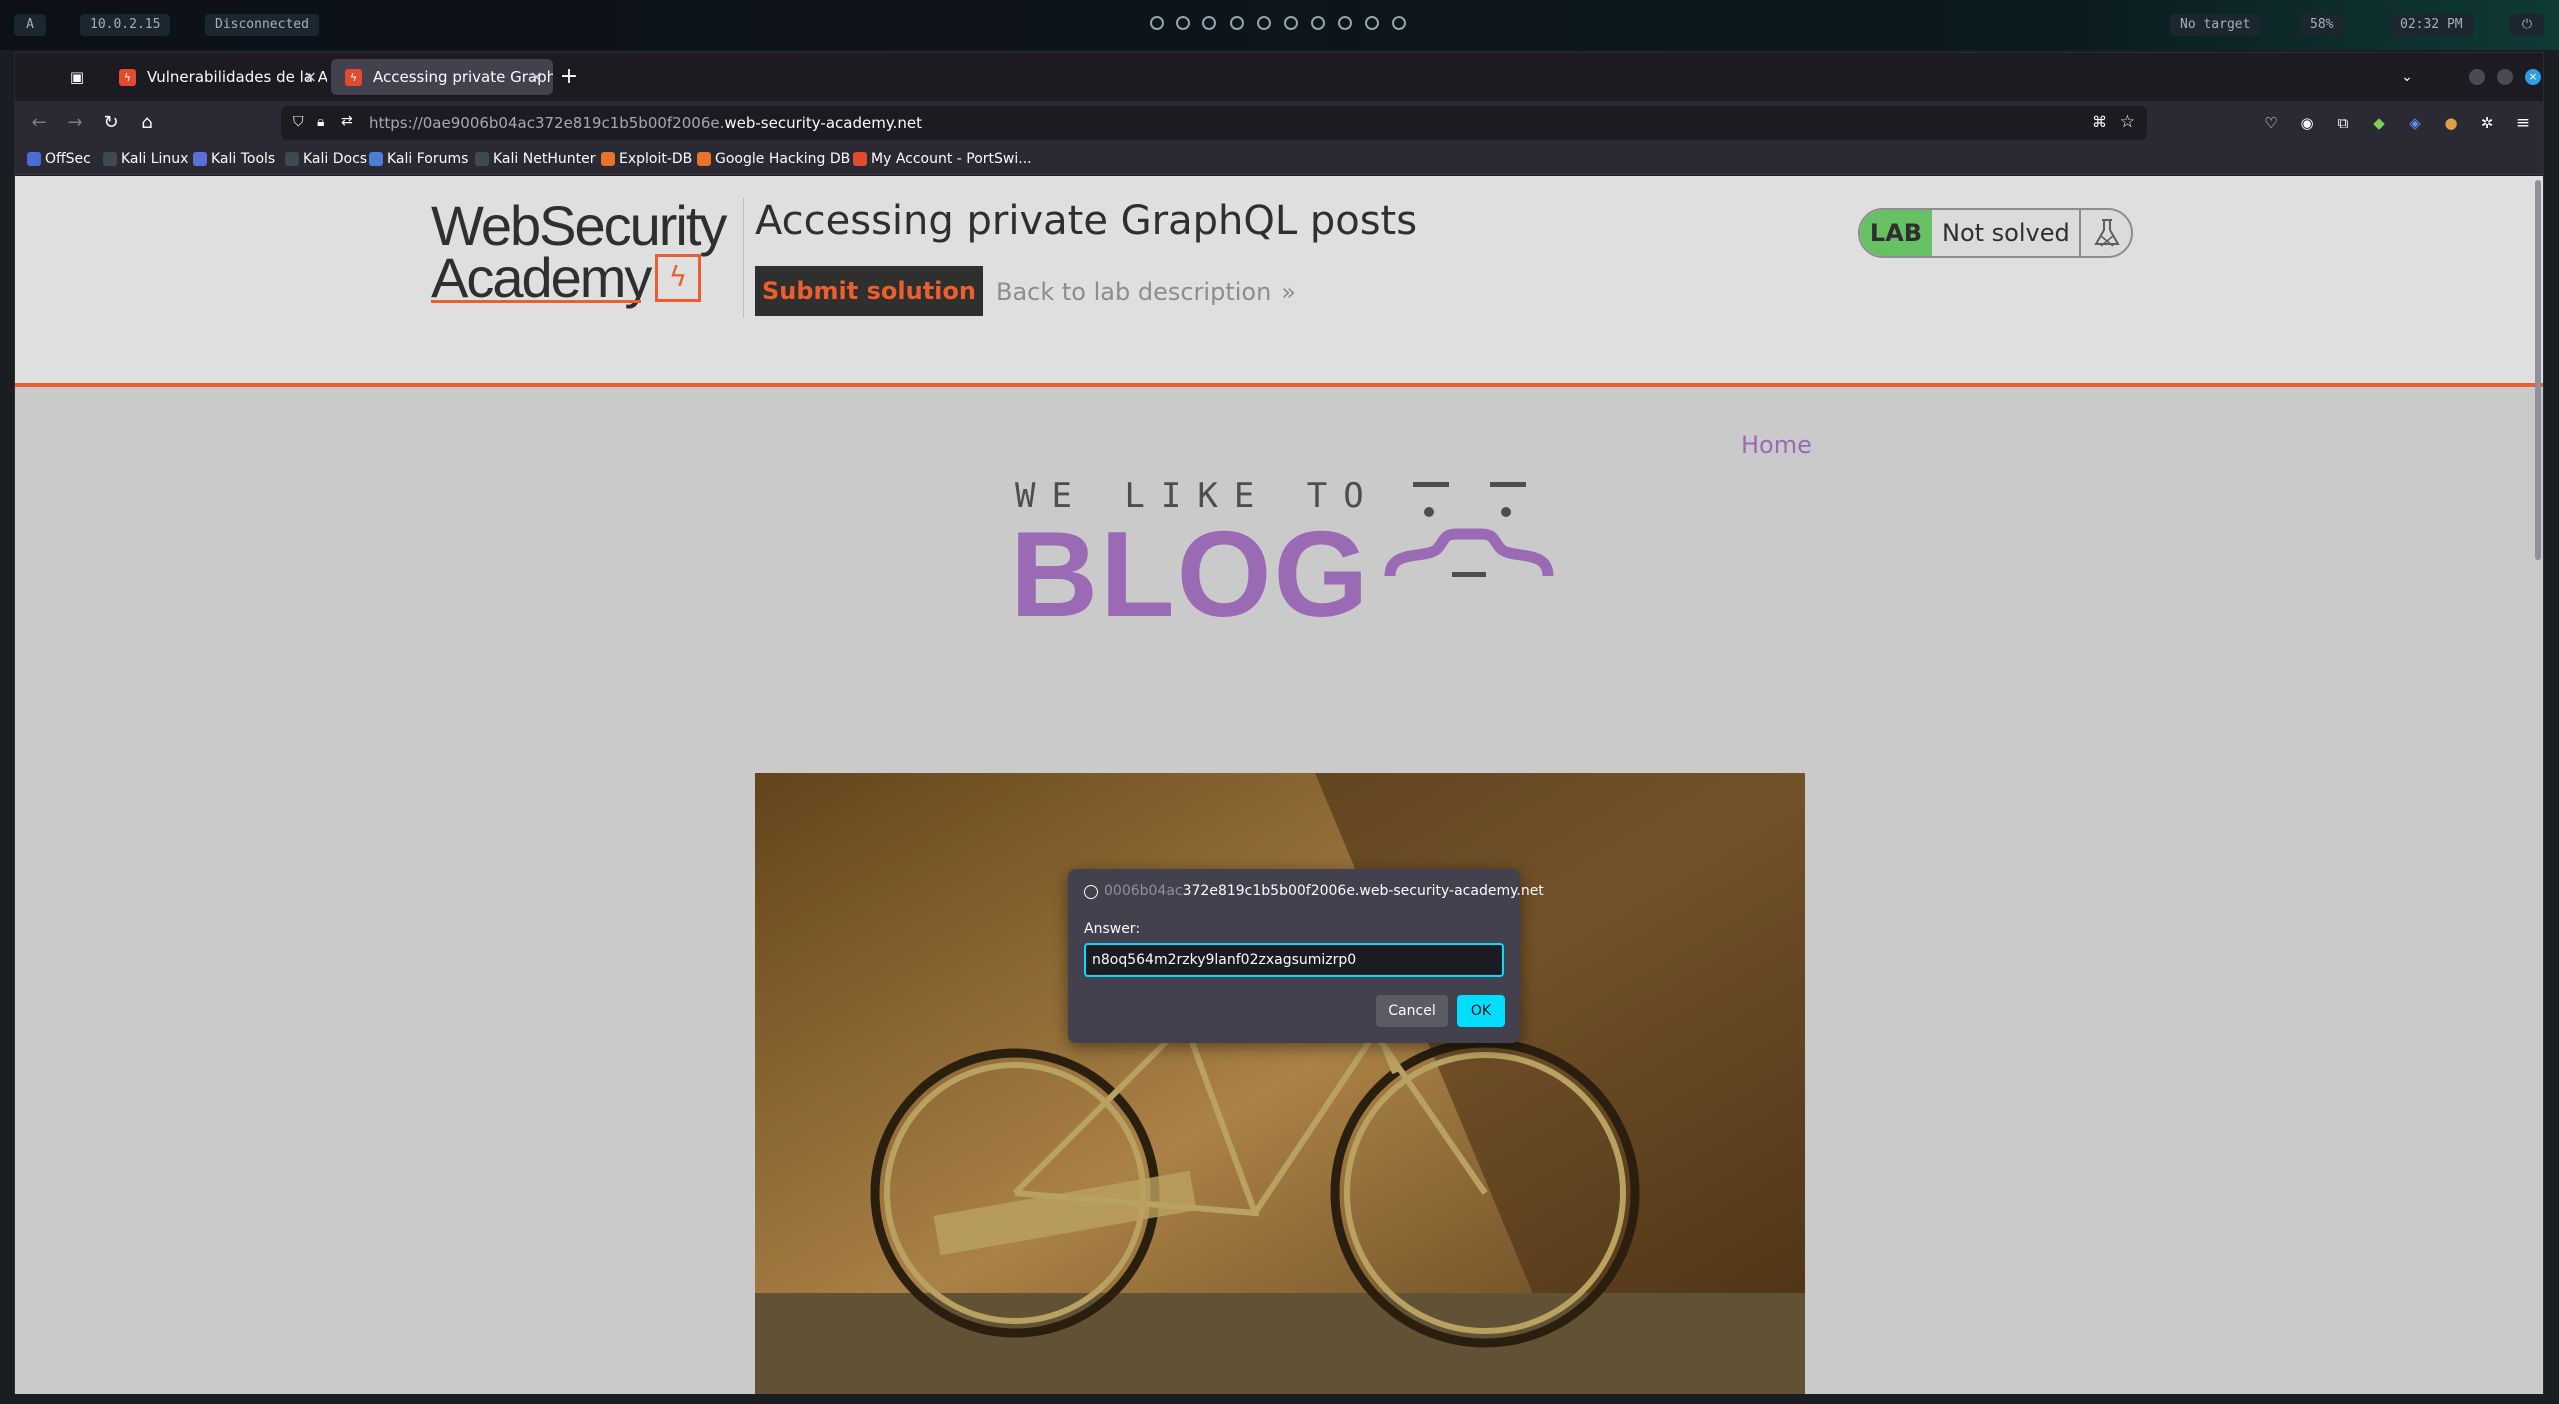  What do you see at coordinates (783, 159) in the screenshot?
I see `bookmark-label: Google Hacking DB` at bounding box center [783, 159].